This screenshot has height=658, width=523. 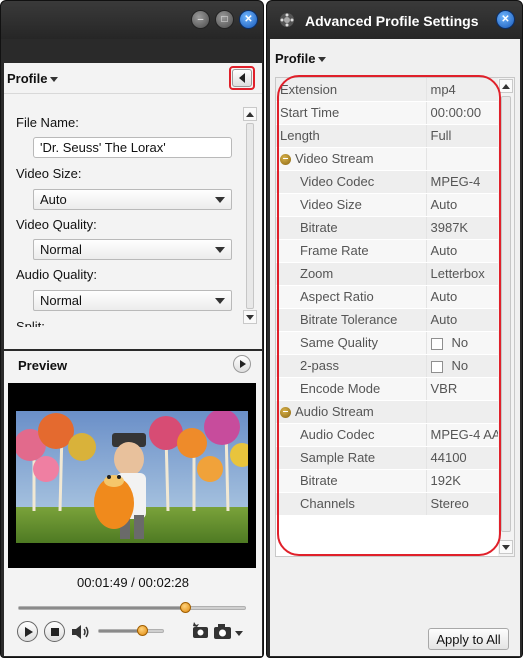 I want to click on main-titlebar: – □ ✕, so click(x=132, y=20).